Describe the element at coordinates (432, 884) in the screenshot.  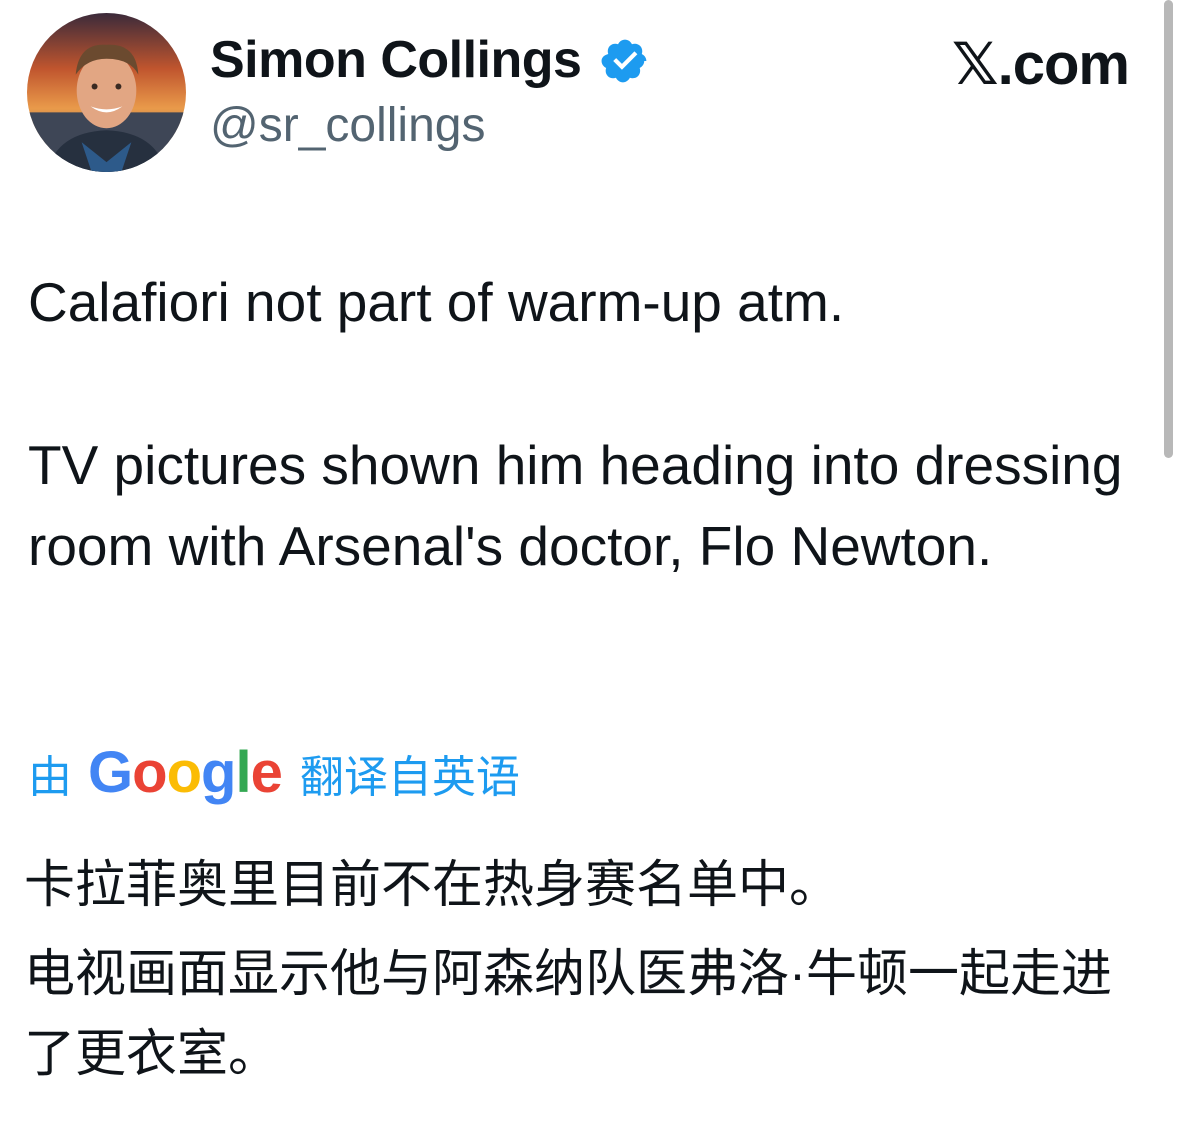
I see `translated-paragraph: 卡拉菲奥里目前不在热身赛名单中。` at that location.